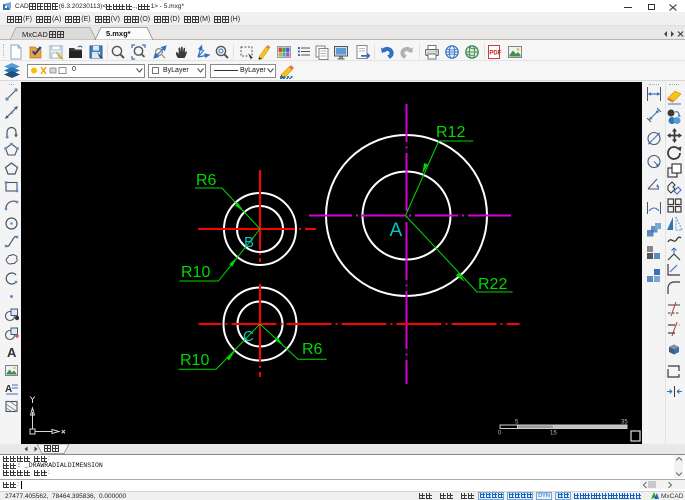 The height and width of the screenshot is (500, 685). I want to click on svg-text: B, so click(249, 242).